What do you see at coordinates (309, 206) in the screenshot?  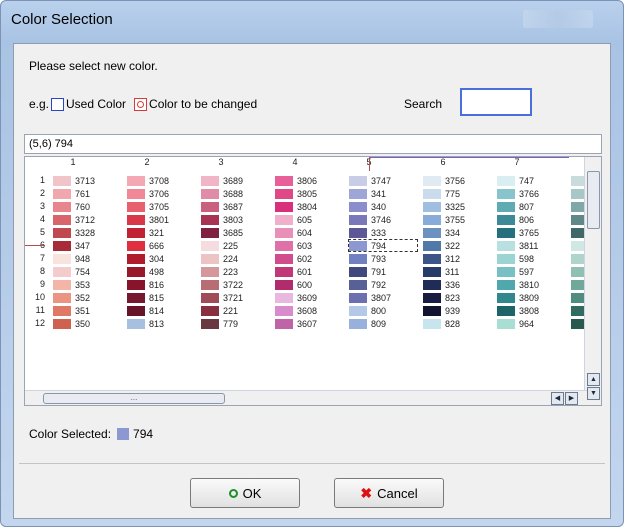 I see `color-cell: 3804` at bounding box center [309, 206].